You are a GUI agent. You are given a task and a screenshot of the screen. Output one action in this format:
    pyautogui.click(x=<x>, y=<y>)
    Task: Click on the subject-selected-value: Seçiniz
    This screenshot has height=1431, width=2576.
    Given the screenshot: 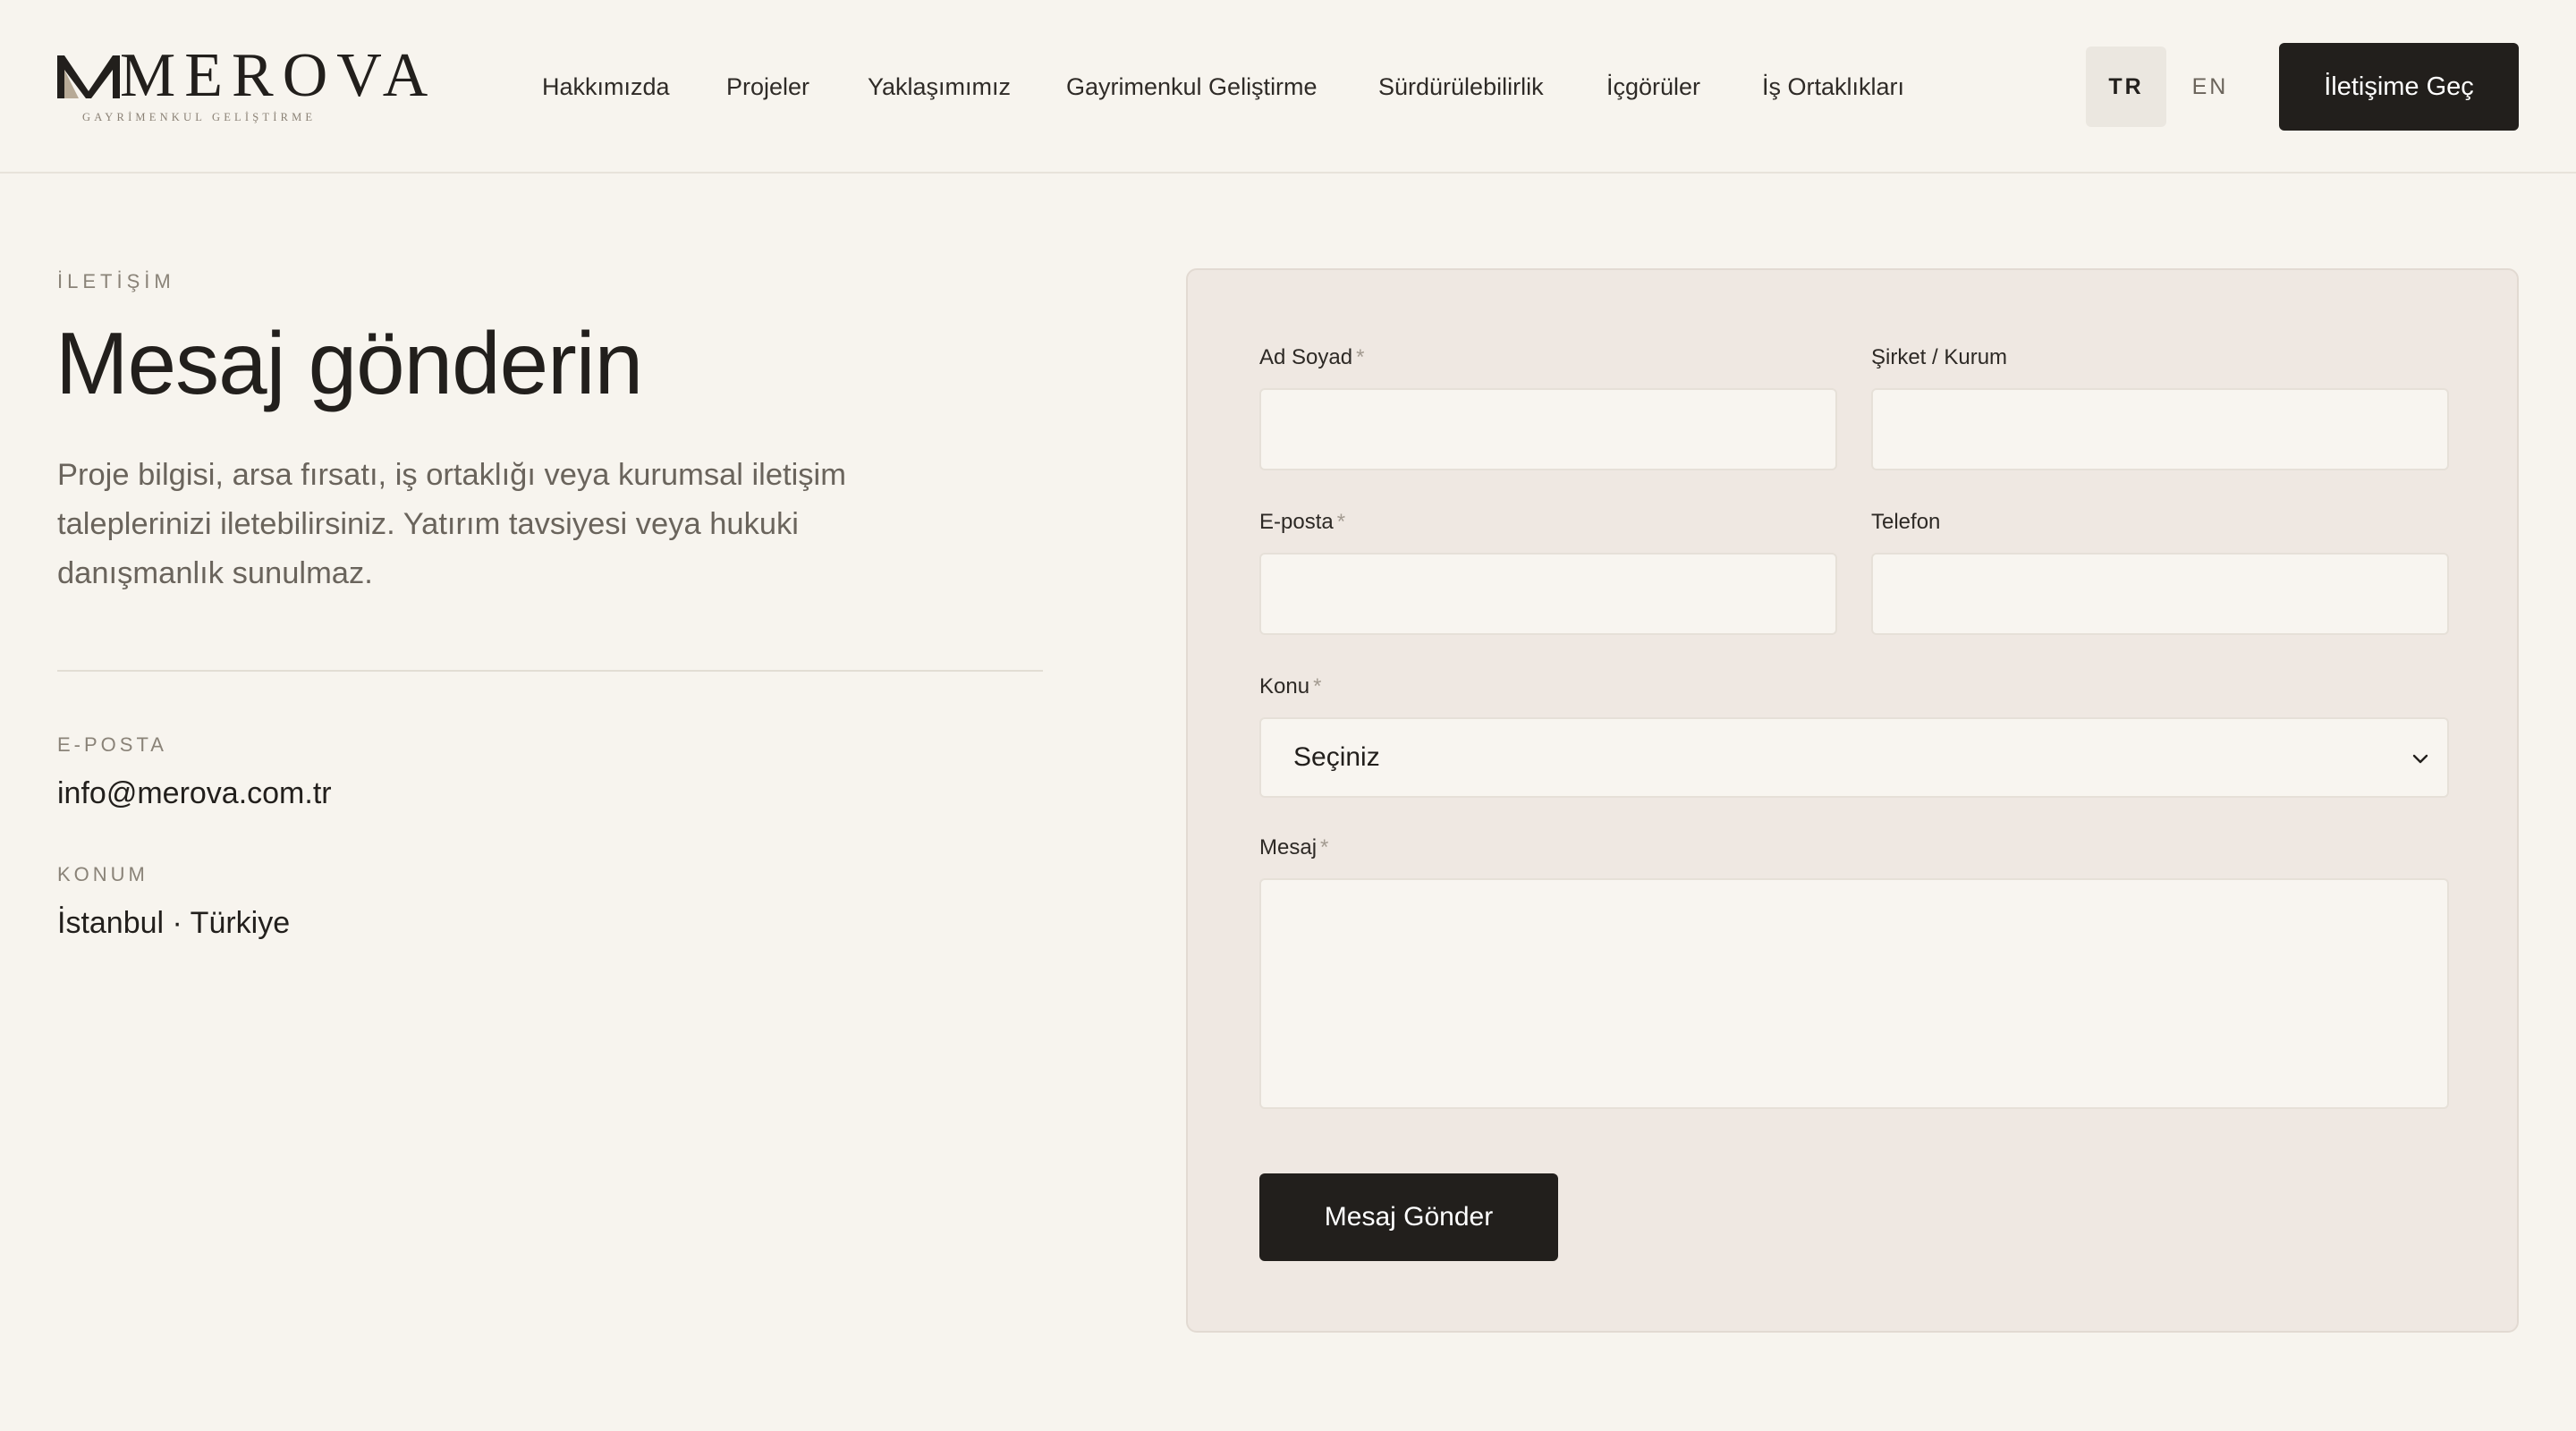 What is the action you would take?
    pyautogui.click(x=1336, y=757)
    